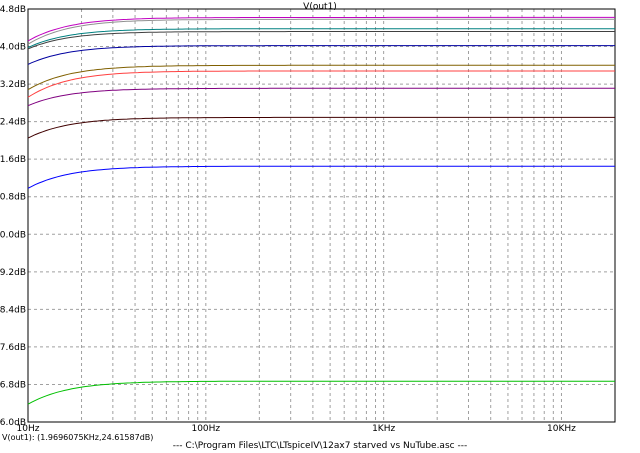  What do you see at coordinates (13, 160) in the screenshot?
I see `y-tick-label: 21.6dB` at bounding box center [13, 160].